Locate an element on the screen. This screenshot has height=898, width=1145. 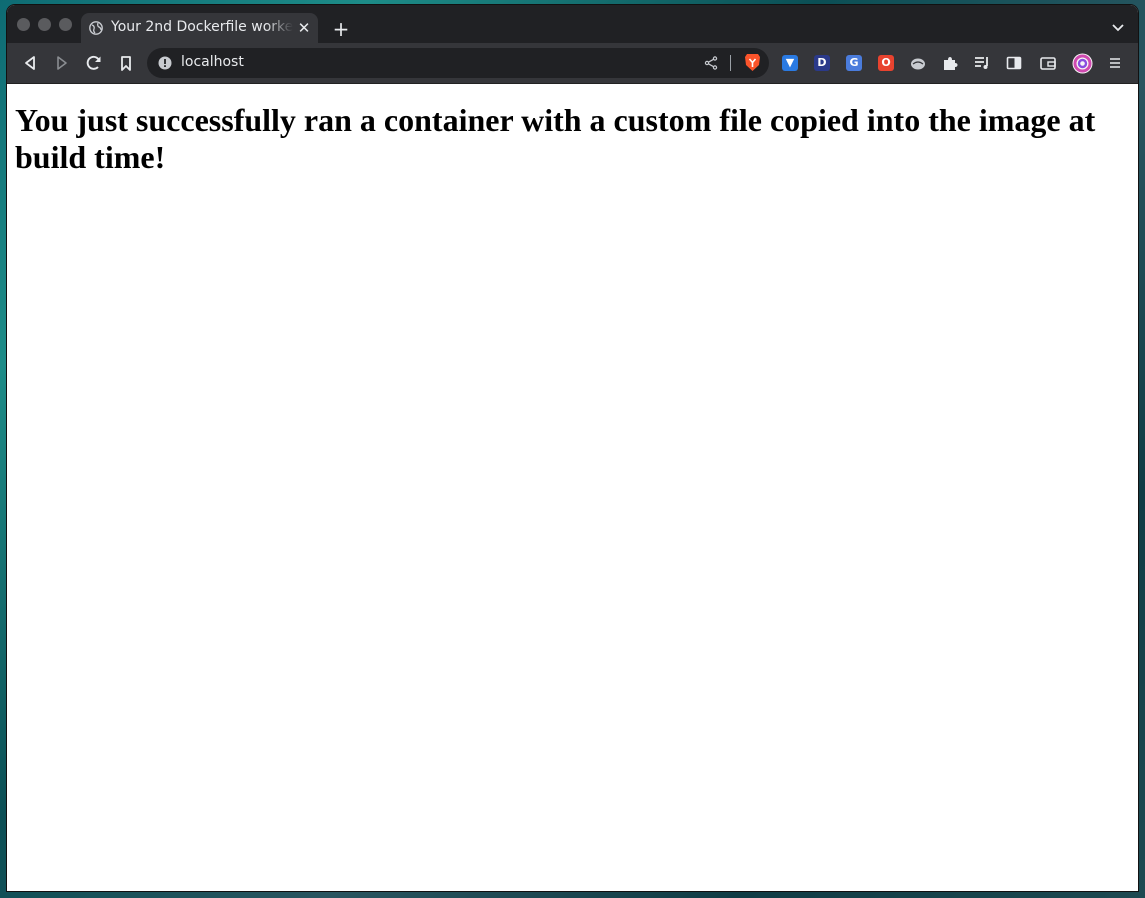
tab-strip: Your 2nd Dockerfile worked! ✕ + is located at coordinates (572, 24).